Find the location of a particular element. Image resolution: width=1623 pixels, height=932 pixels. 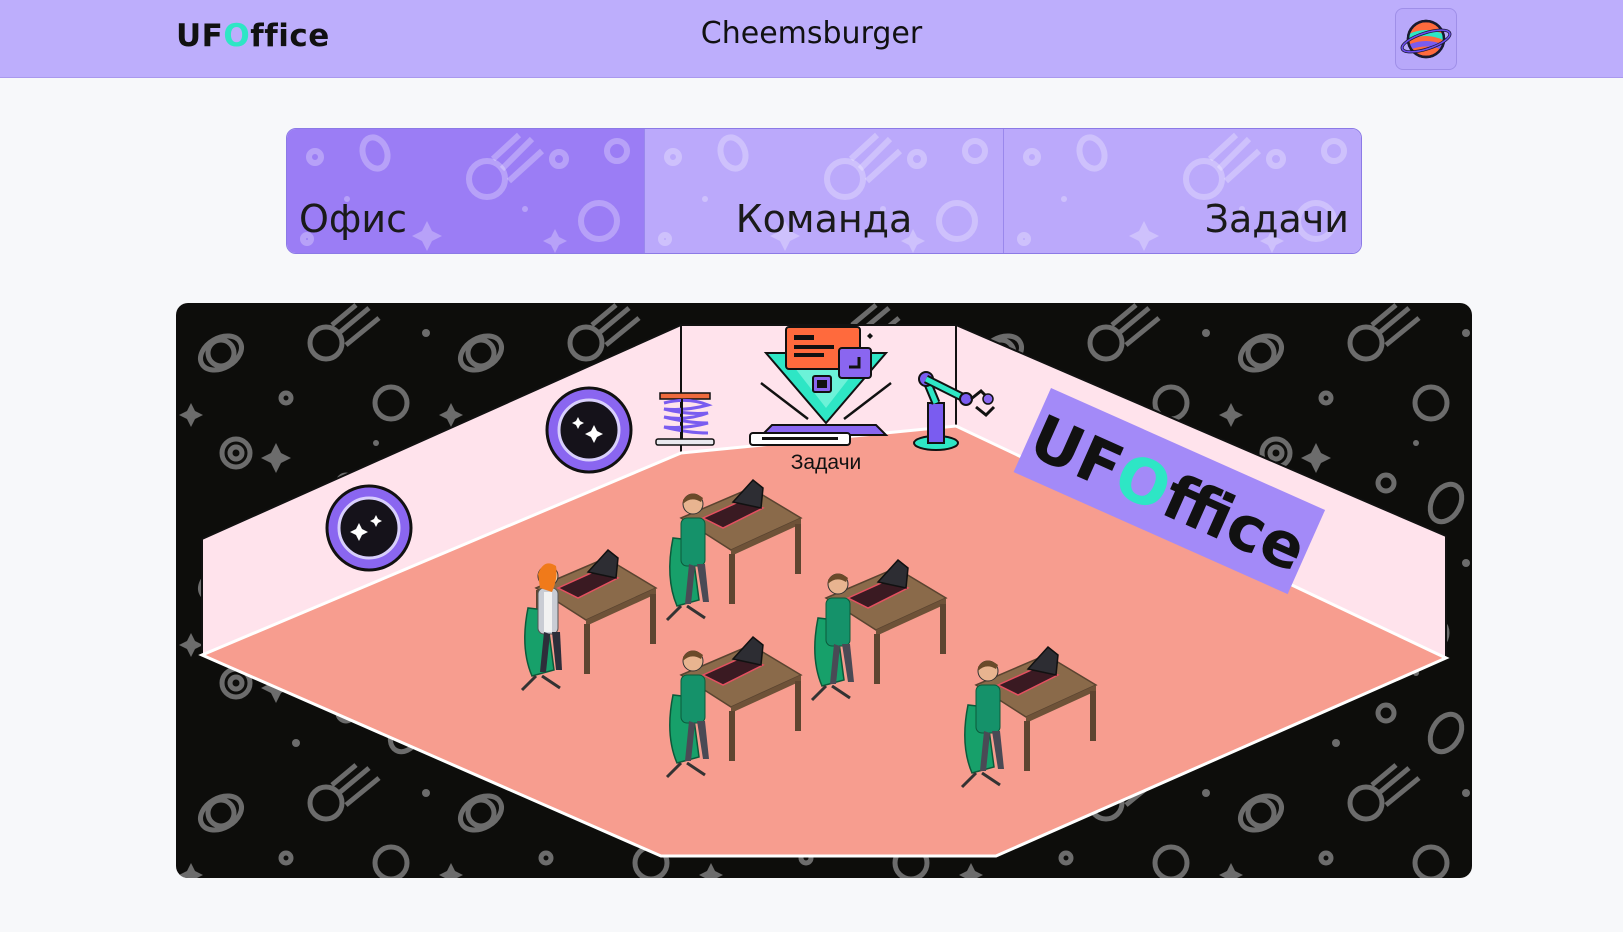

tab-tasks-label: Задачи is located at coordinates (1276, 219).